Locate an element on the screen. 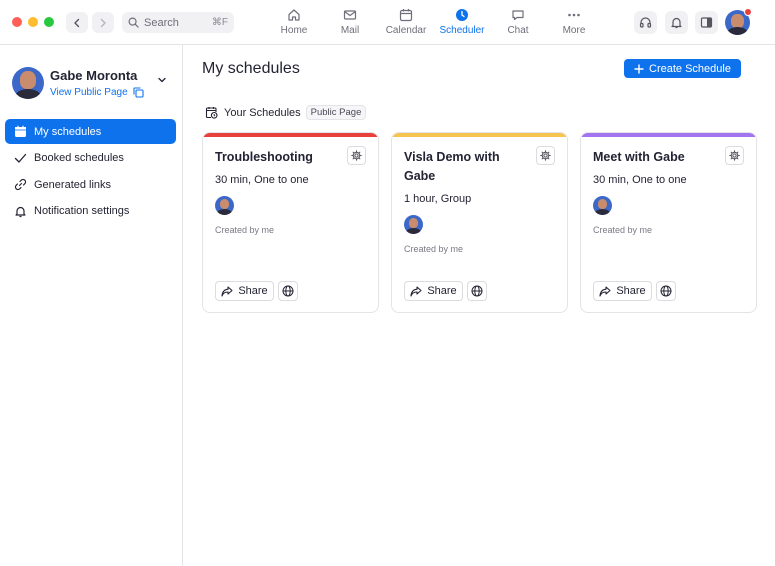  notification-badge is located at coordinates (748, 12).